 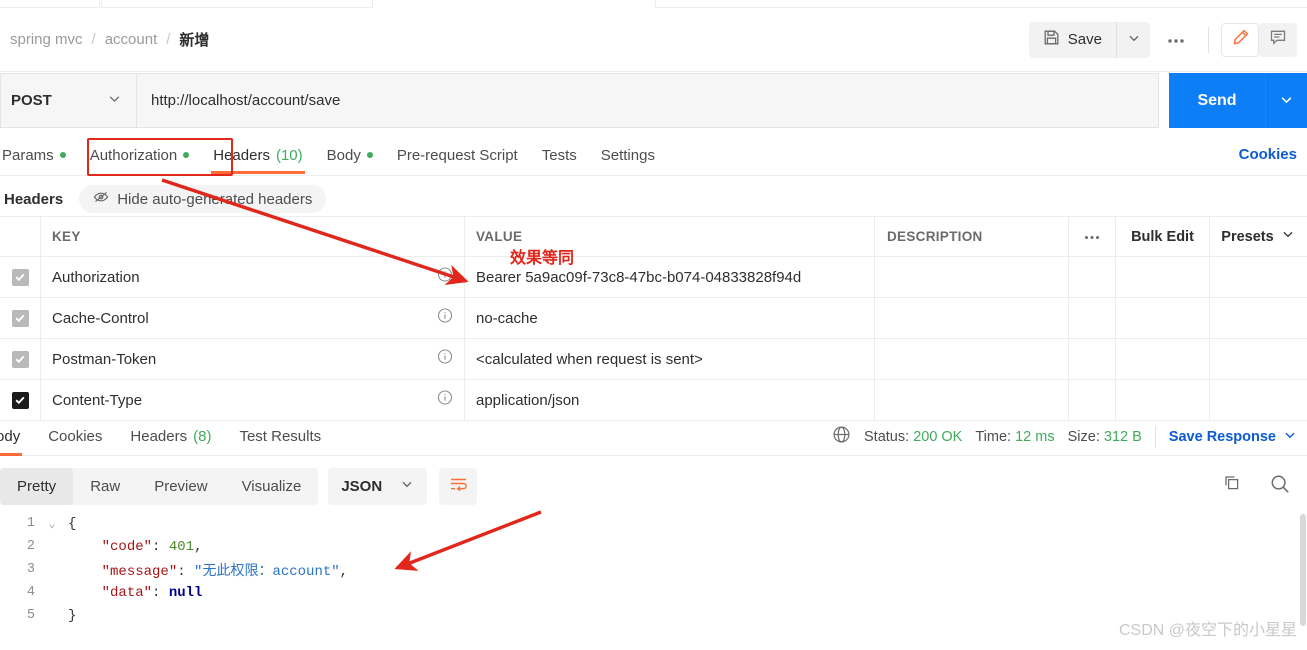 What do you see at coordinates (1084, 39) in the screenshot?
I see `save-button-label: Save` at bounding box center [1084, 39].